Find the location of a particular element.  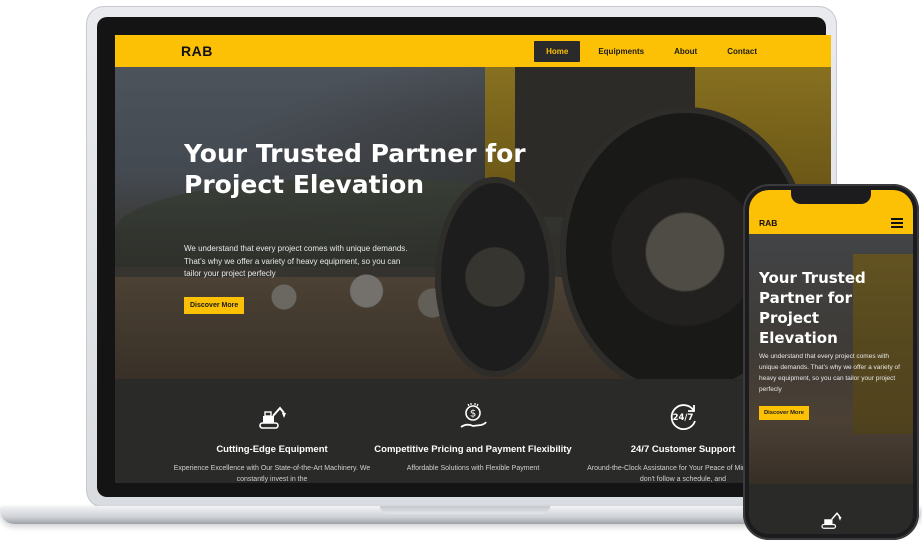

nav-menu: Home Equipments About Contact is located at coordinates (651, 51).